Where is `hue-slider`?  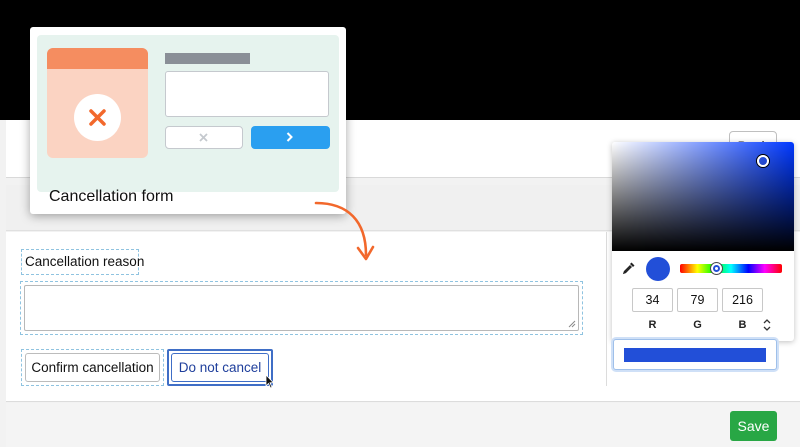
hue-slider is located at coordinates (731, 268).